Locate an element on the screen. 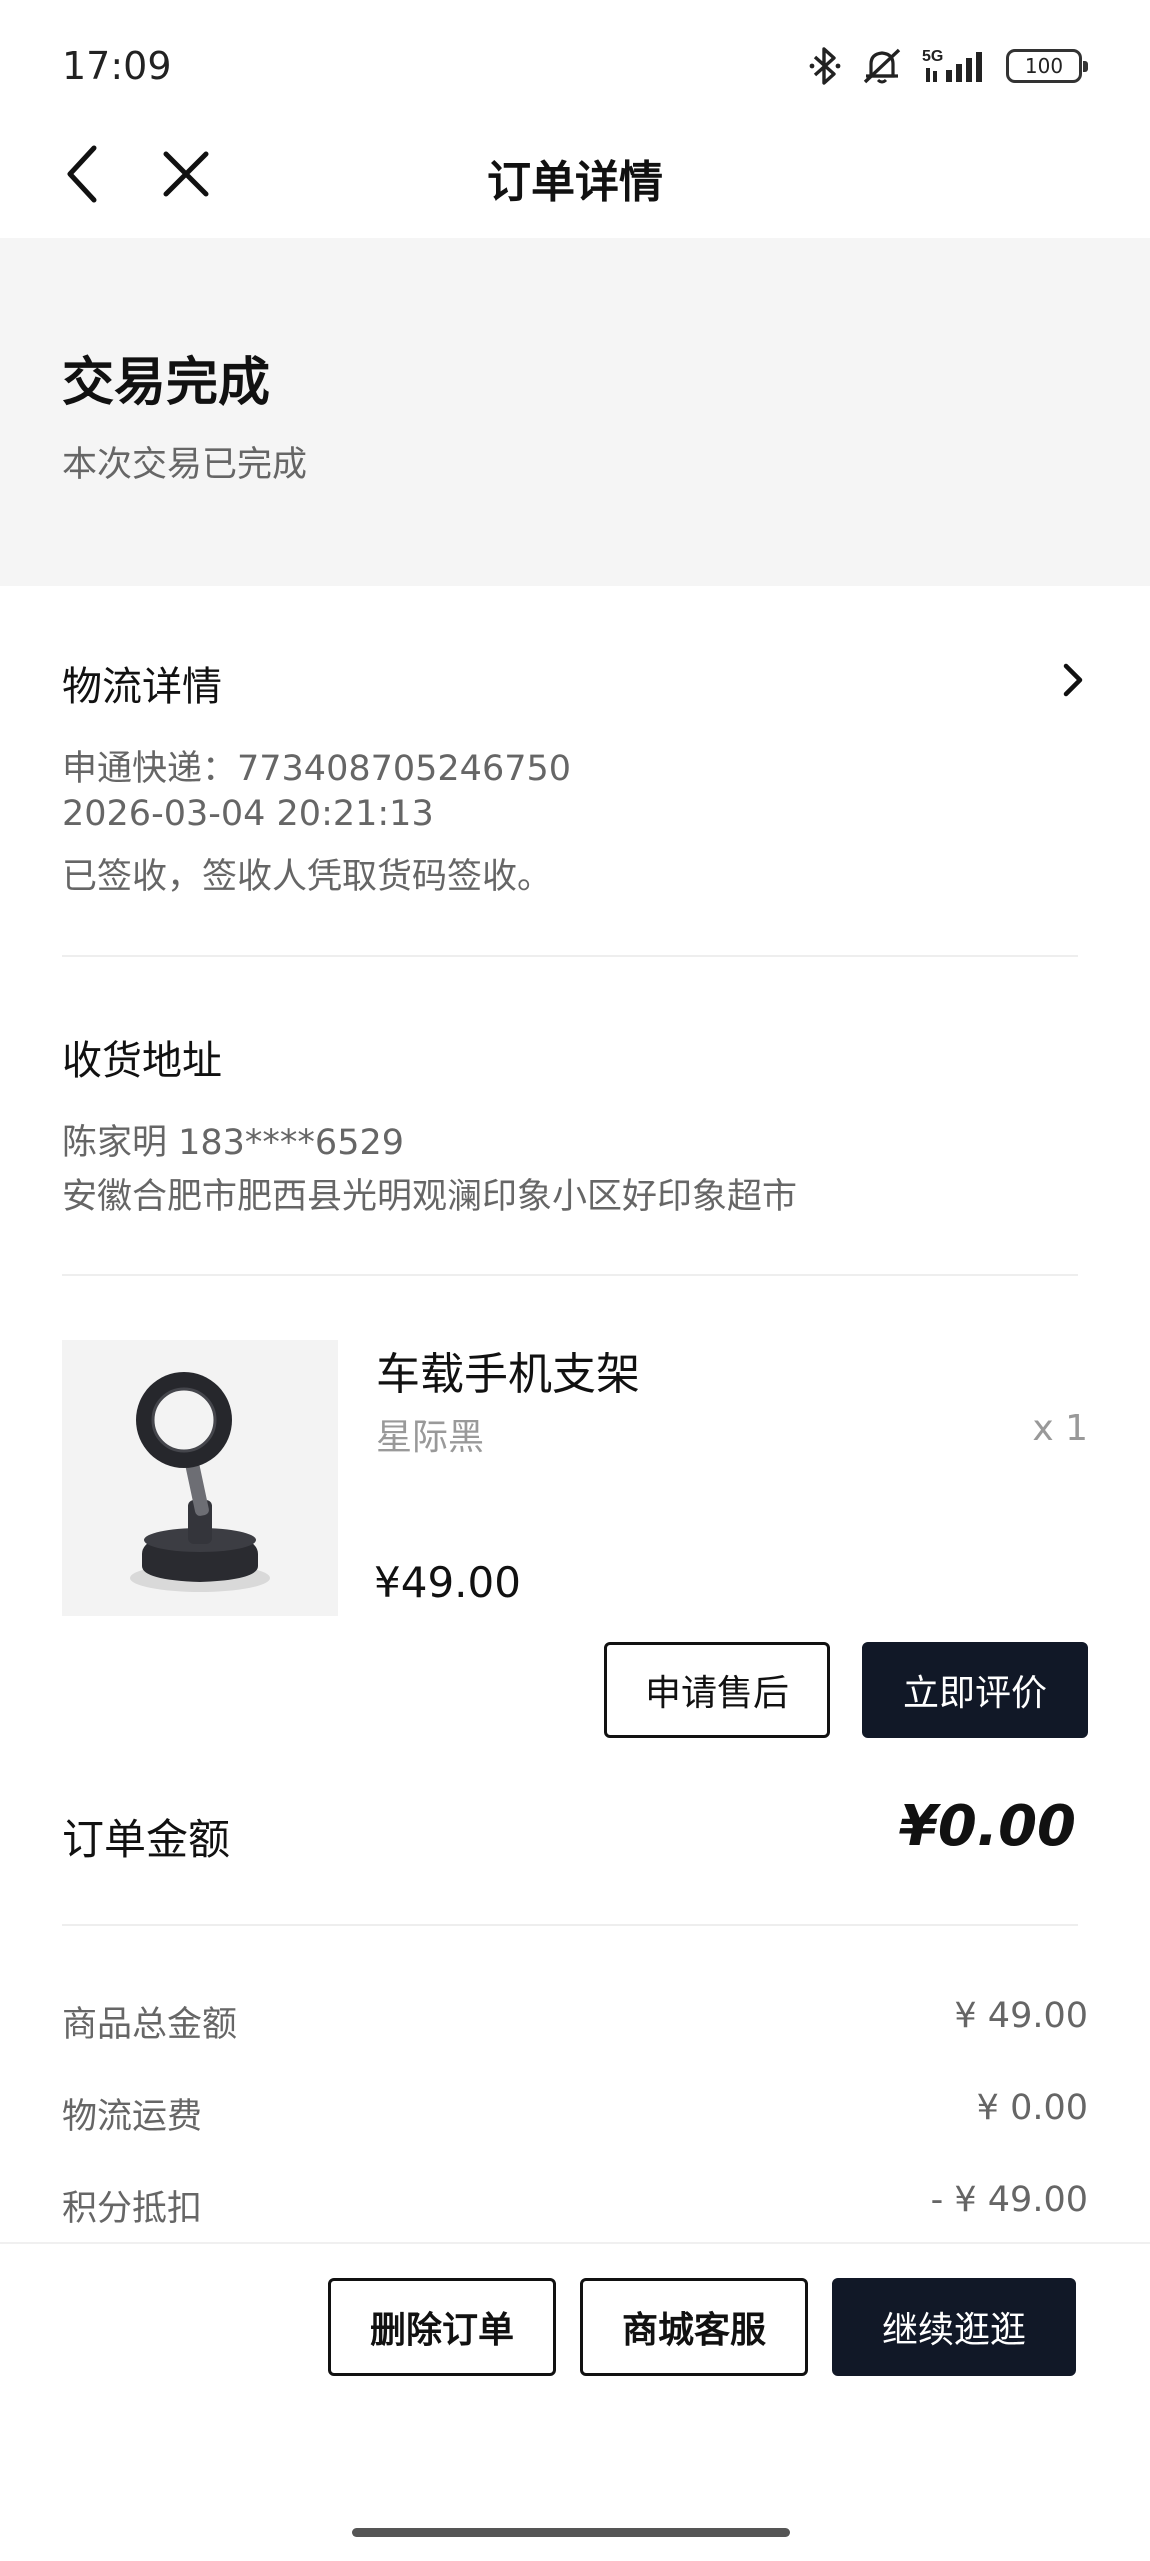 The width and height of the screenshot is (1150, 2561). chevron-right-icon is located at coordinates (1073, 680).